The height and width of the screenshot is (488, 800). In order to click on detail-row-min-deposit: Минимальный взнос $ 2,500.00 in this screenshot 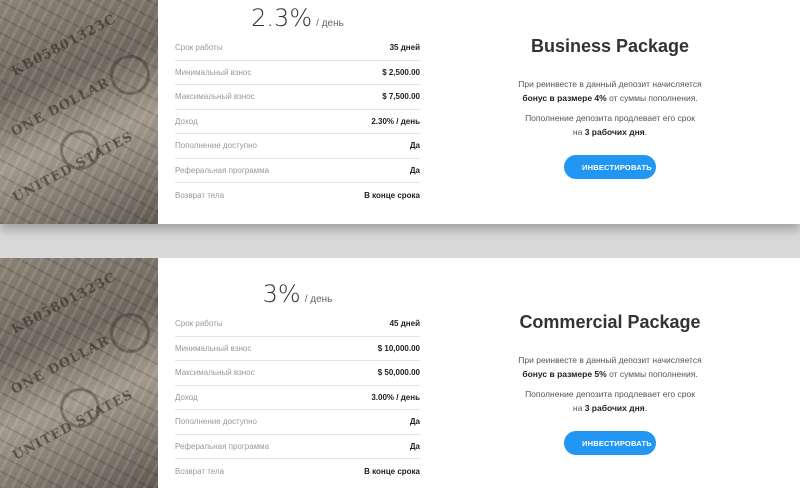, I will do `click(297, 73)`.